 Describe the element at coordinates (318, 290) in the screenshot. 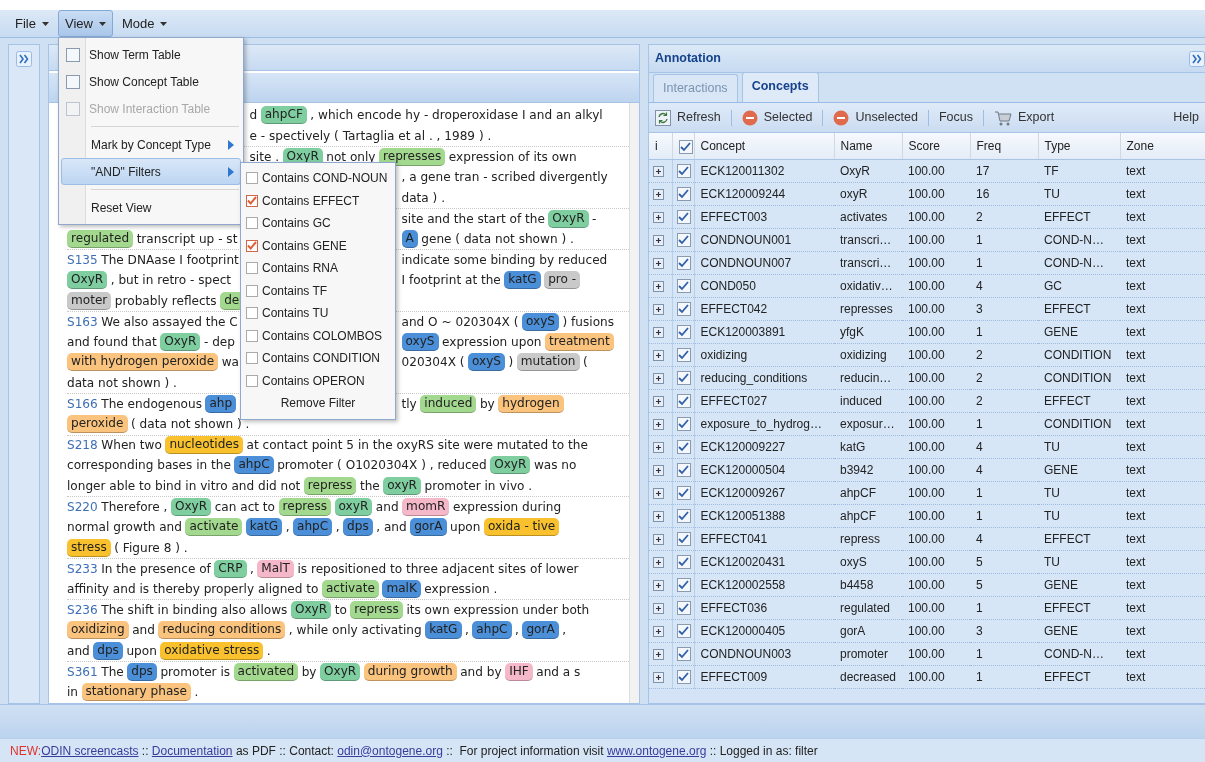

I see `menu-item: Contains TF` at that location.